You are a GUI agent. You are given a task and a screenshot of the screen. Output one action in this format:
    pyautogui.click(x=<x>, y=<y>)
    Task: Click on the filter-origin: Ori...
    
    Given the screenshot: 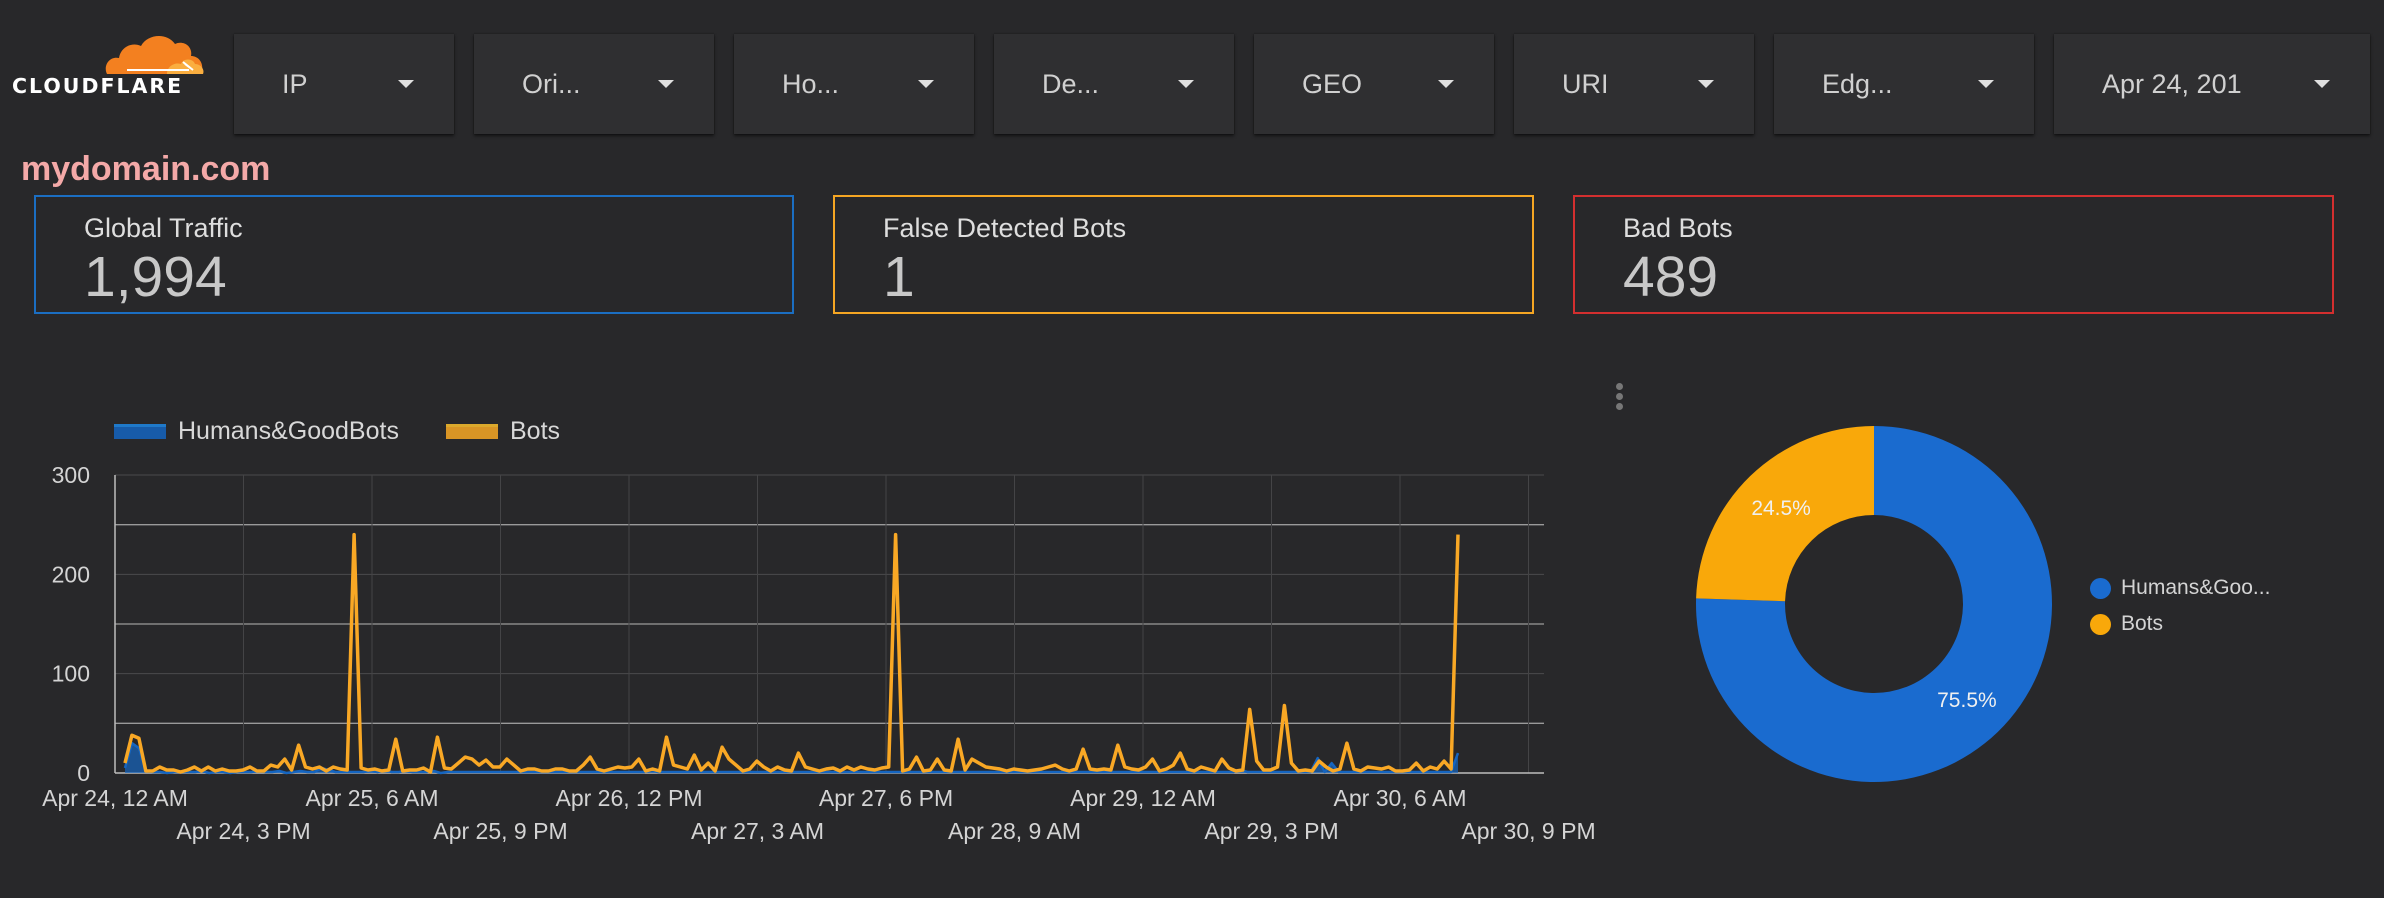 What is the action you would take?
    pyautogui.click(x=594, y=84)
    